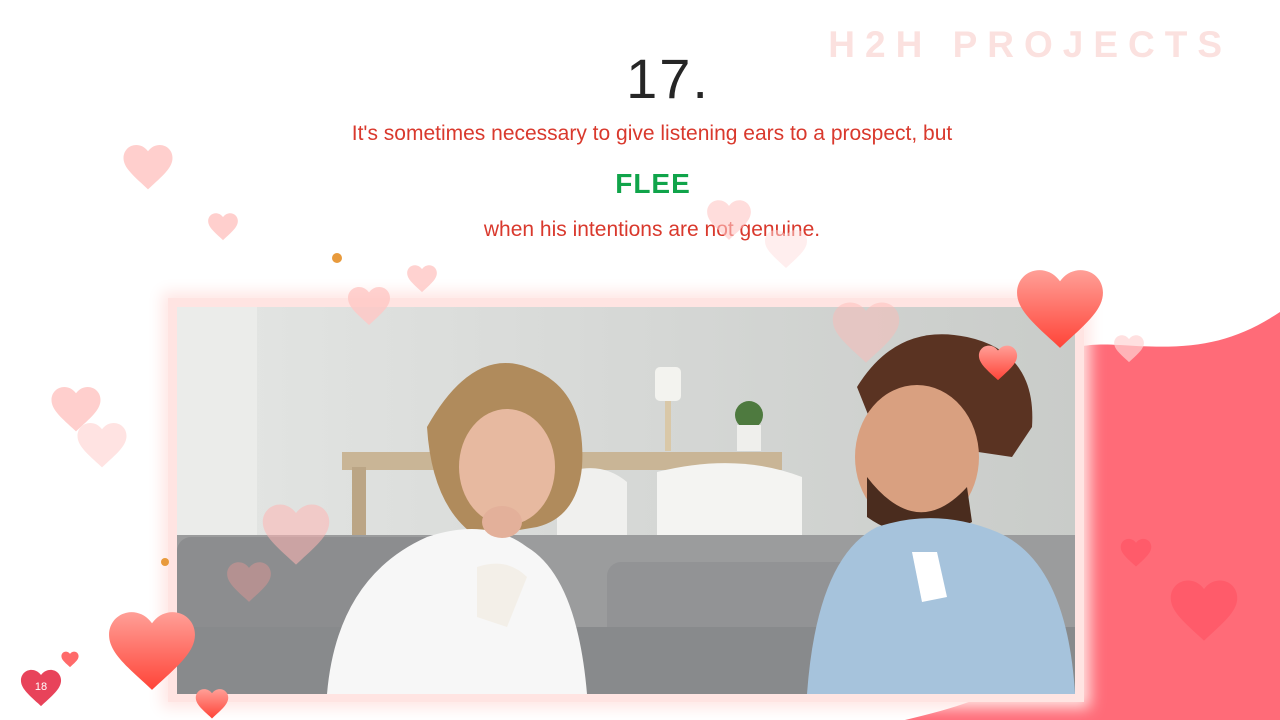 Image resolution: width=1280 pixels, height=720 pixels. I want to click on statement-line-2: when his intentions are not genuine., so click(652, 229).